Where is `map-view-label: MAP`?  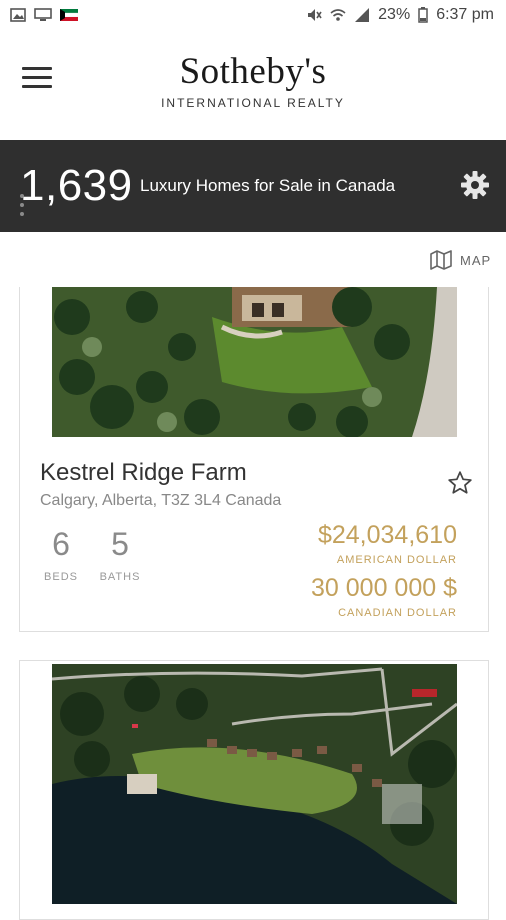
map-view-label: MAP is located at coordinates (476, 260).